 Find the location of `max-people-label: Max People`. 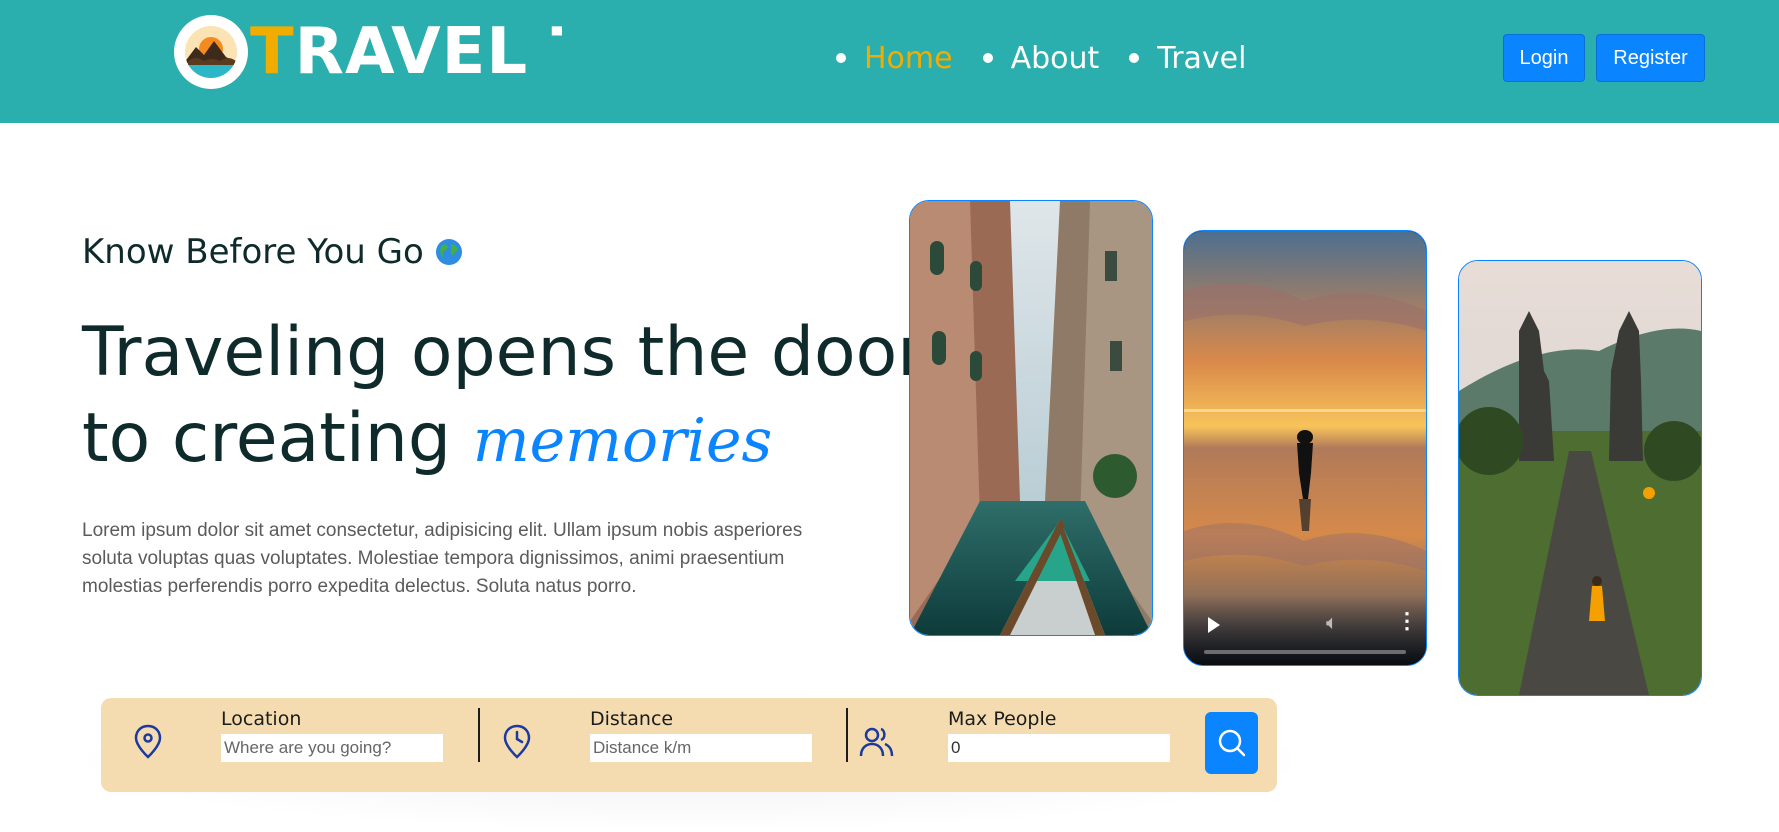

max-people-label: Max People is located at coordinates (1002, 719).